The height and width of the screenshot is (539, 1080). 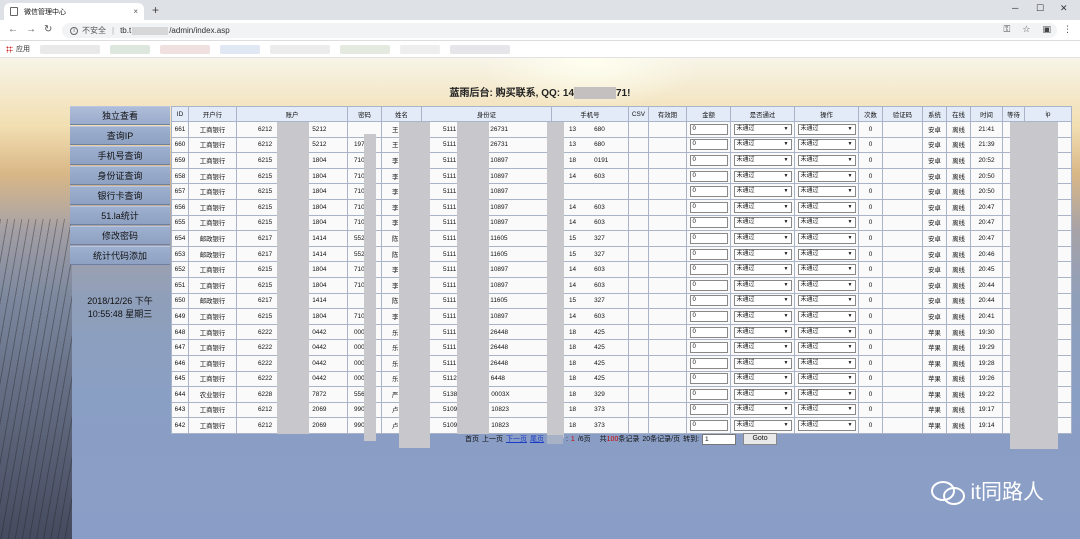 I want to click on pager-goto-input: 1, so click(x=719, y=439).